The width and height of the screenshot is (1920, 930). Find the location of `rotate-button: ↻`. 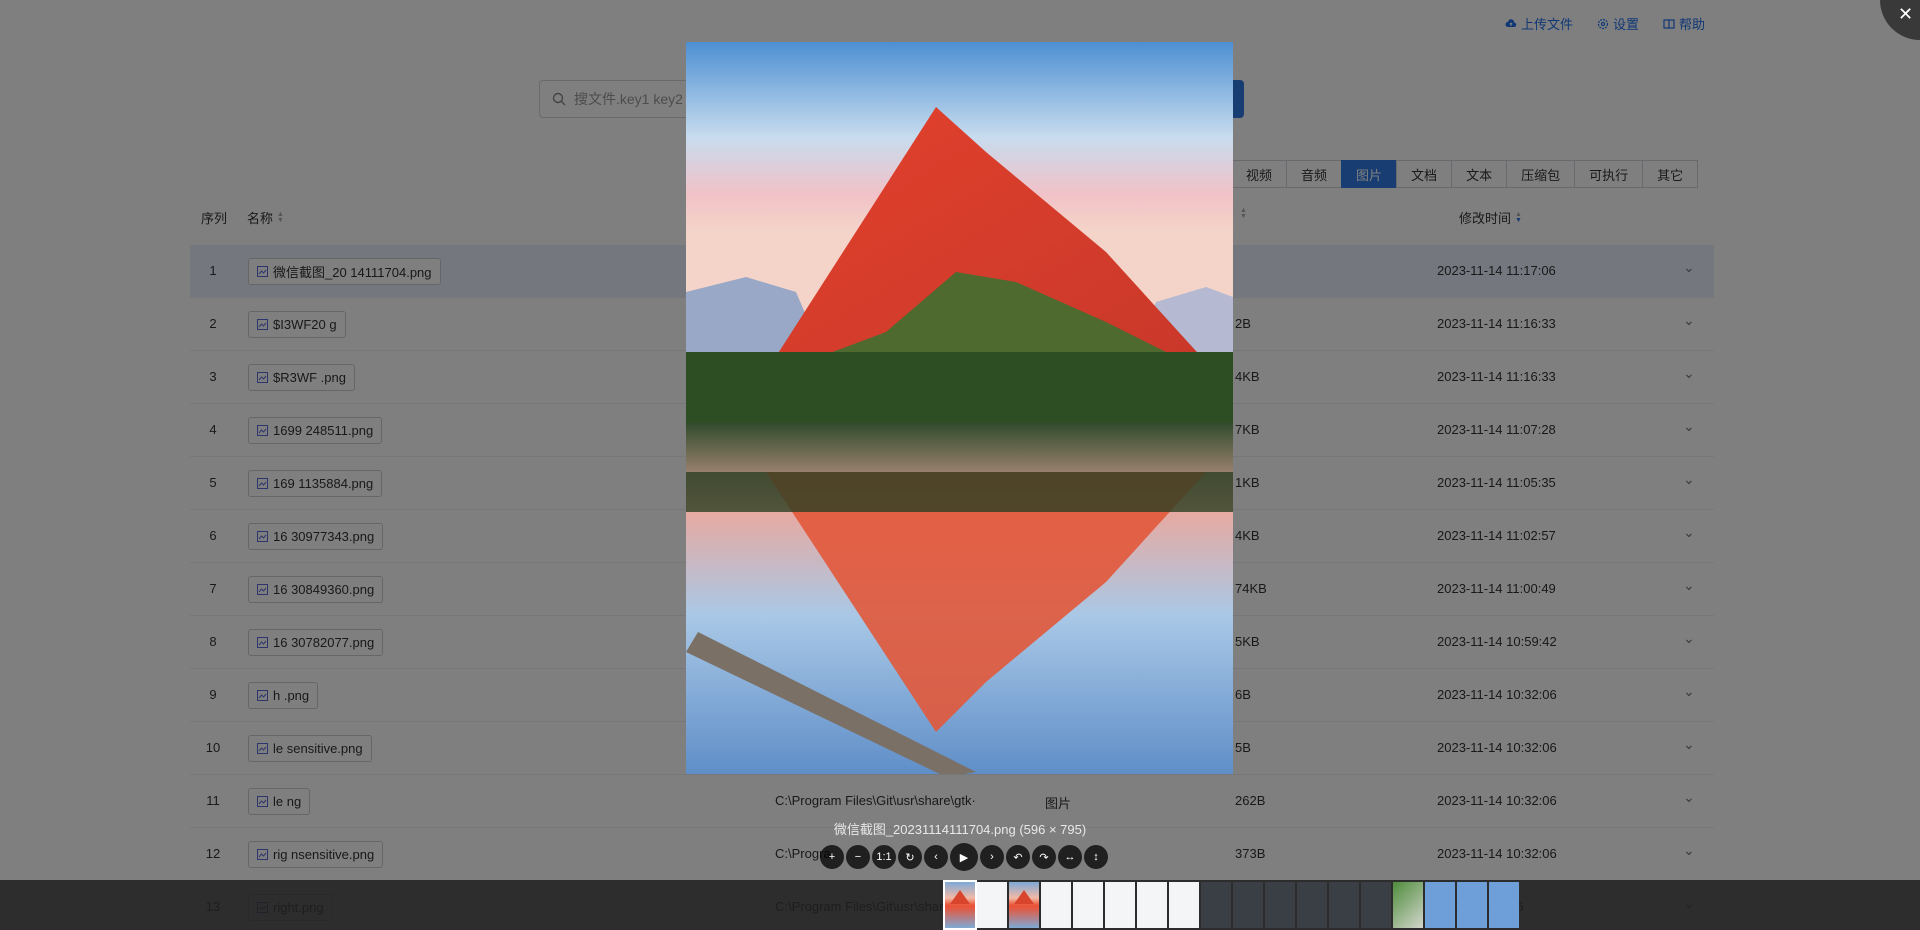

rotate-button: ↻ is located at coordinates (910, 857).